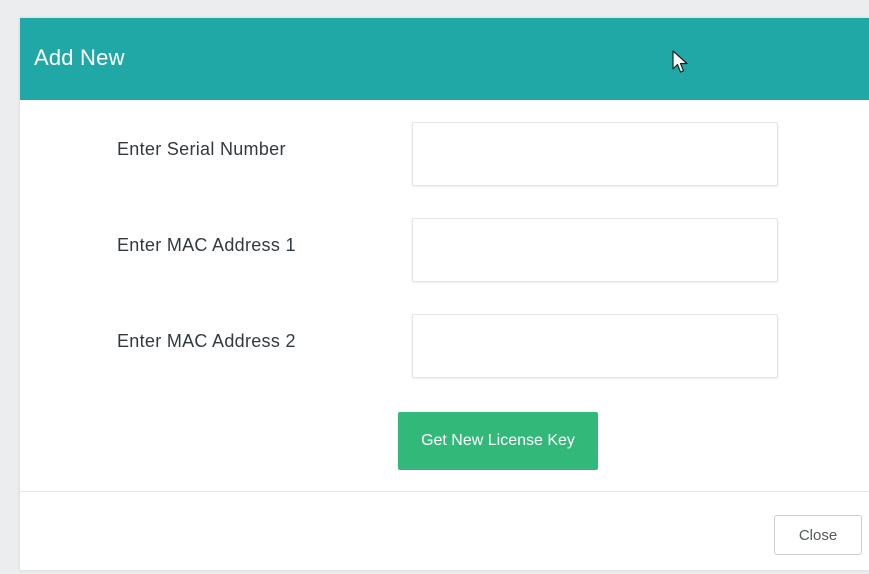 This screenshot has width=869, height=574. I want to click on close-button: Close, so click(818, 535).